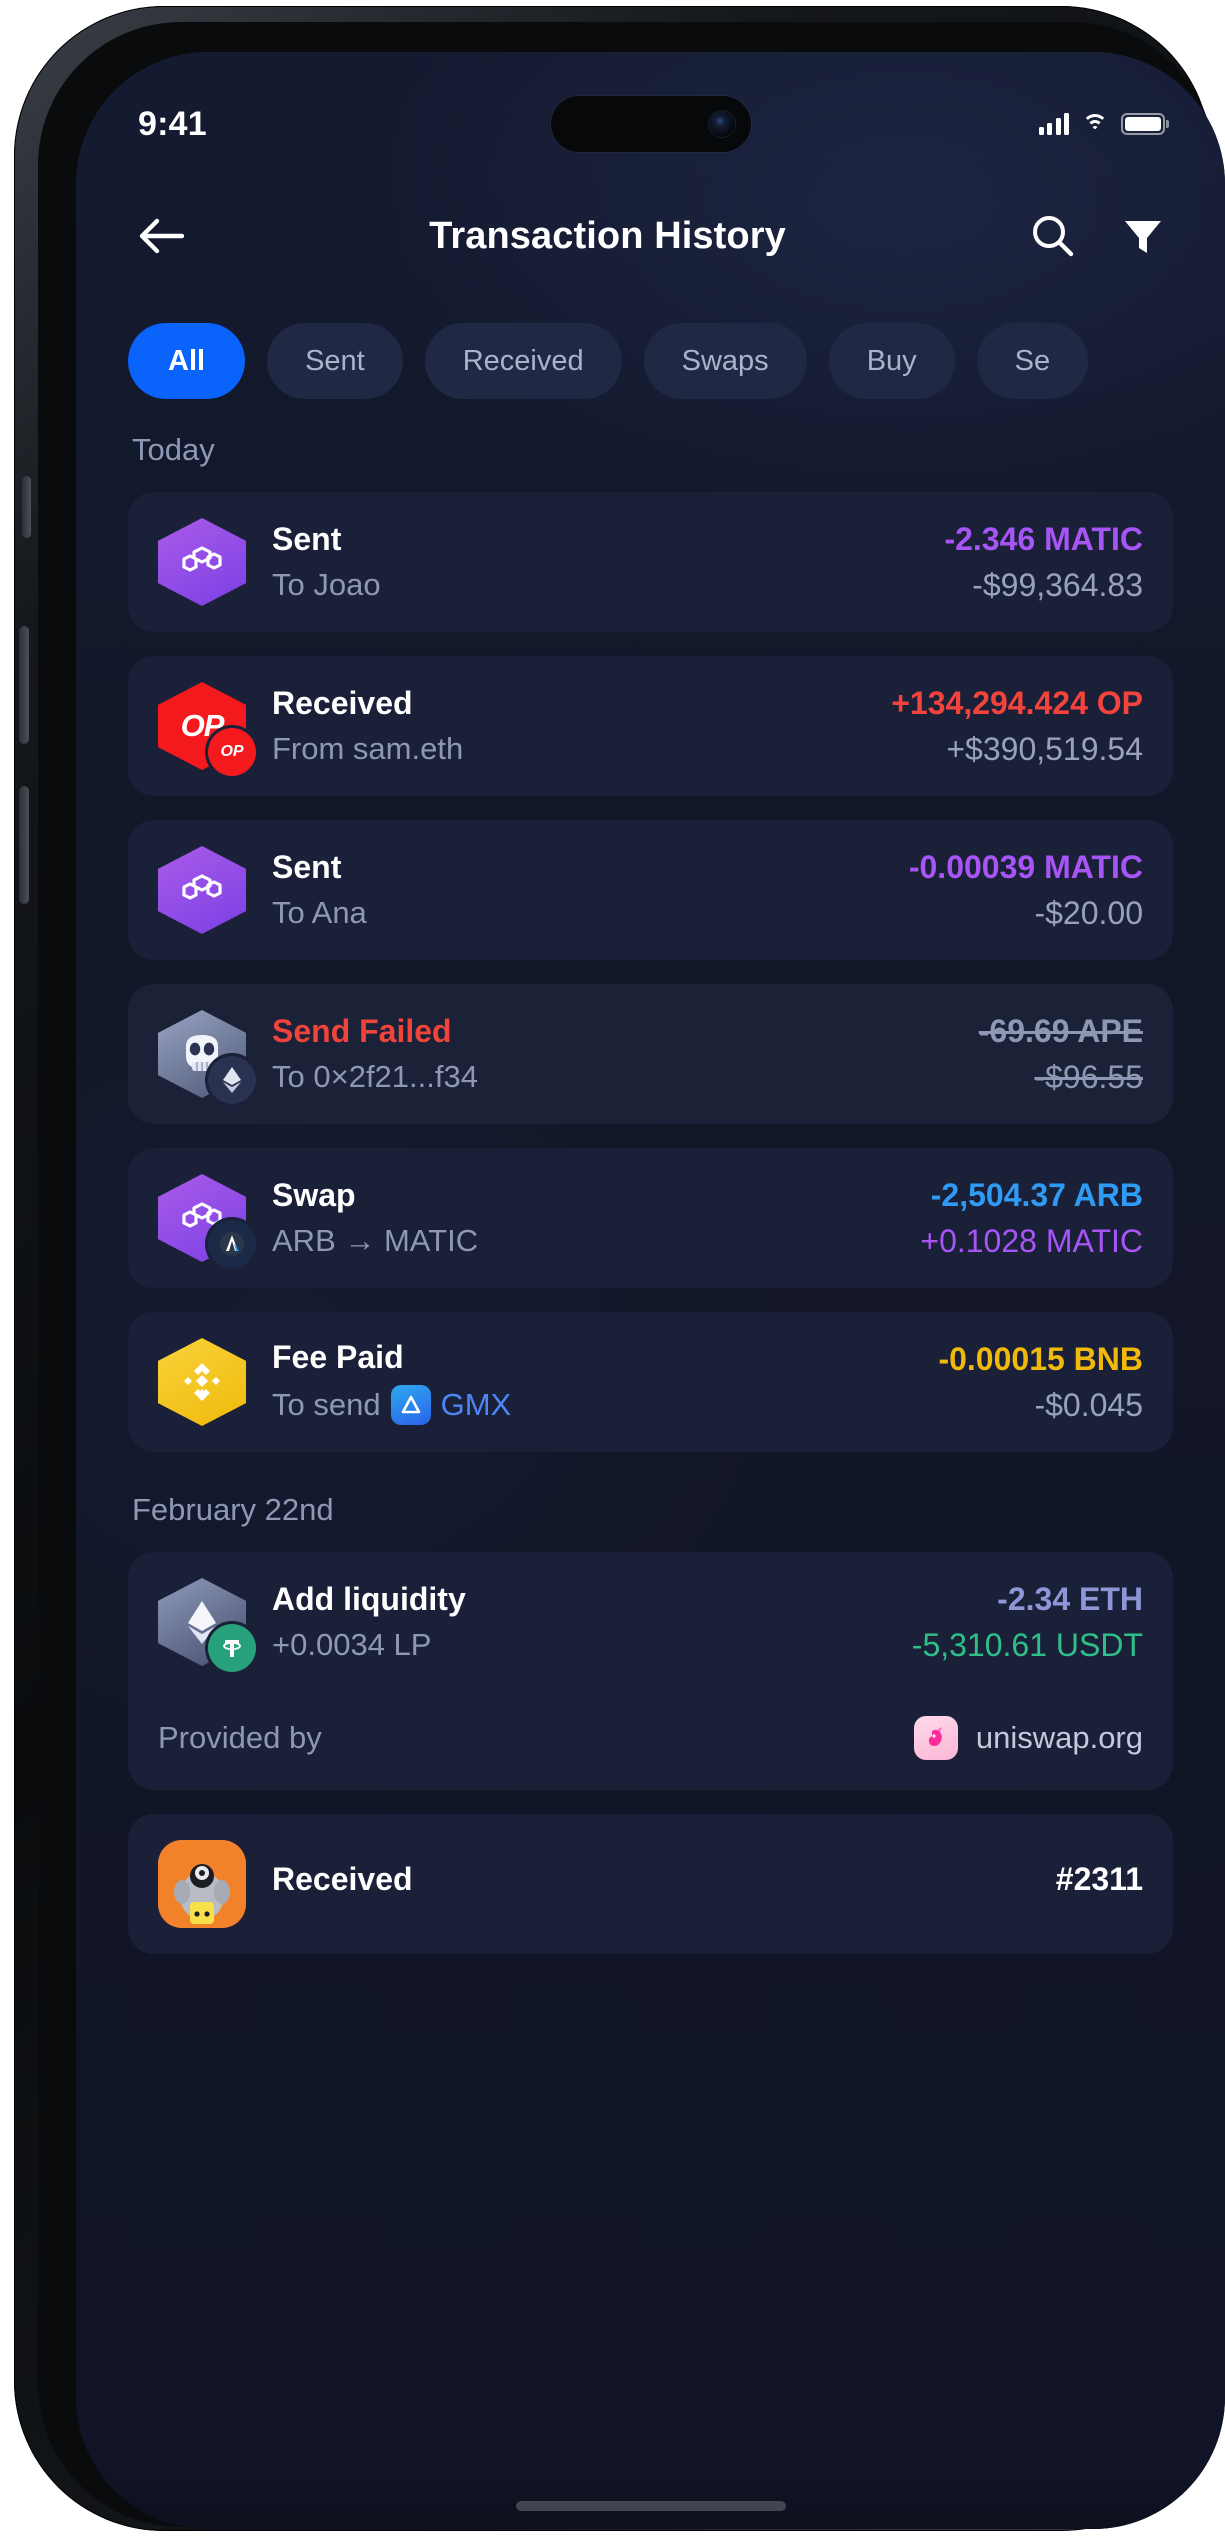 The image size is (1225, 2537). What do you see at coordinates (1088, 1404) in the screenshot?
I see `transaction-fiat: -$0.045` at bounding box center [1088, 1404].